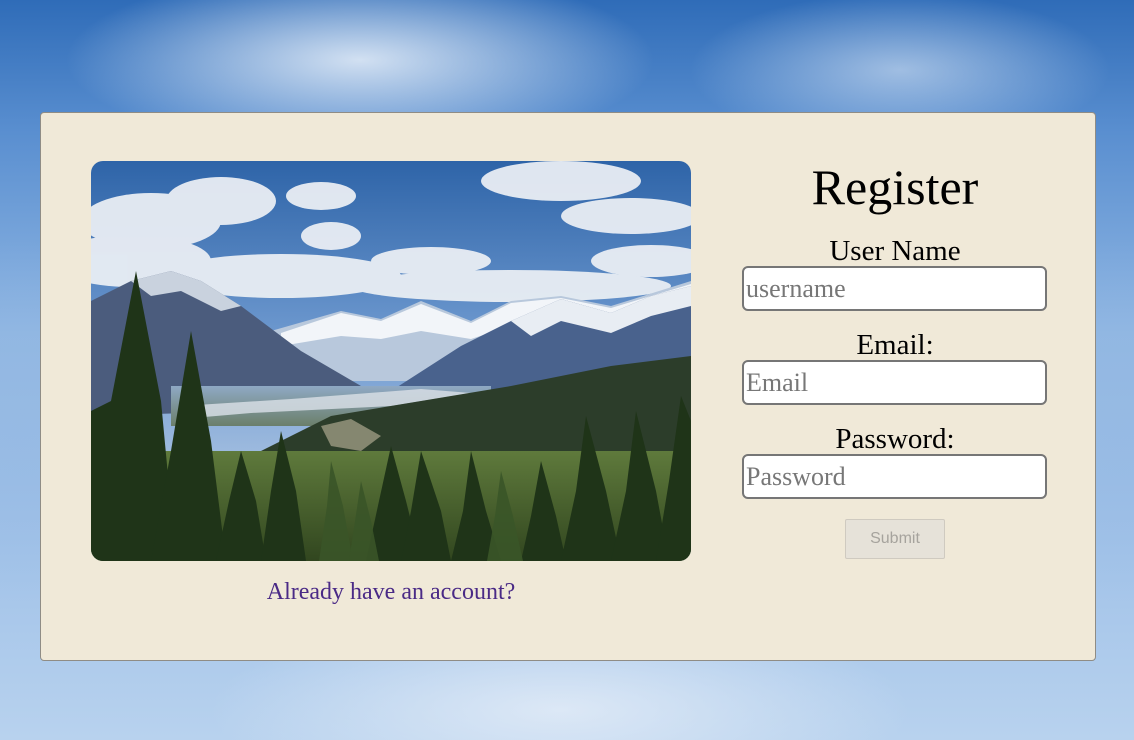  I want to click on email-input, so click(894, 382).